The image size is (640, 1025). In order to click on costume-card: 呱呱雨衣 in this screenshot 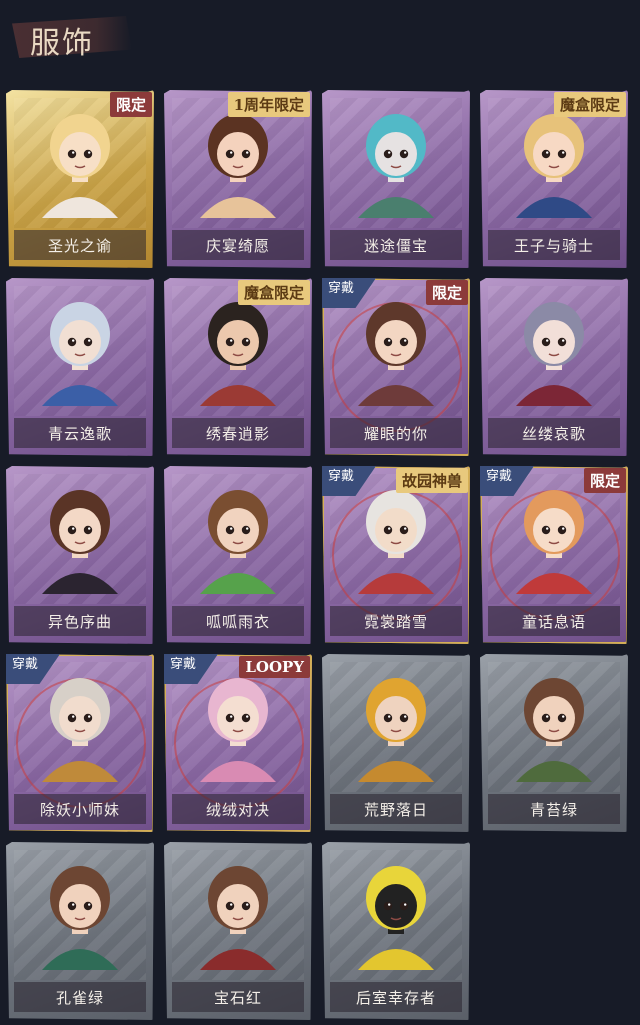, I will do `click(238, 555)`.